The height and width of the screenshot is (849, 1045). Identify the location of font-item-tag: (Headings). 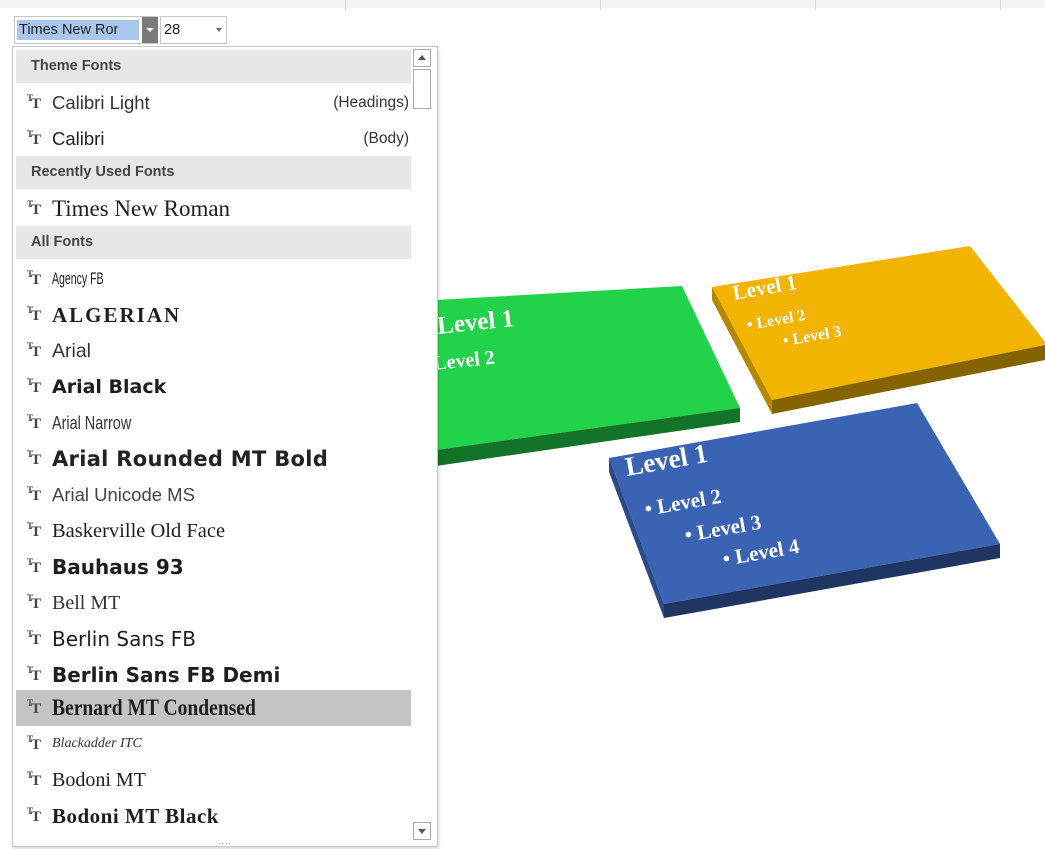
(371, 102).